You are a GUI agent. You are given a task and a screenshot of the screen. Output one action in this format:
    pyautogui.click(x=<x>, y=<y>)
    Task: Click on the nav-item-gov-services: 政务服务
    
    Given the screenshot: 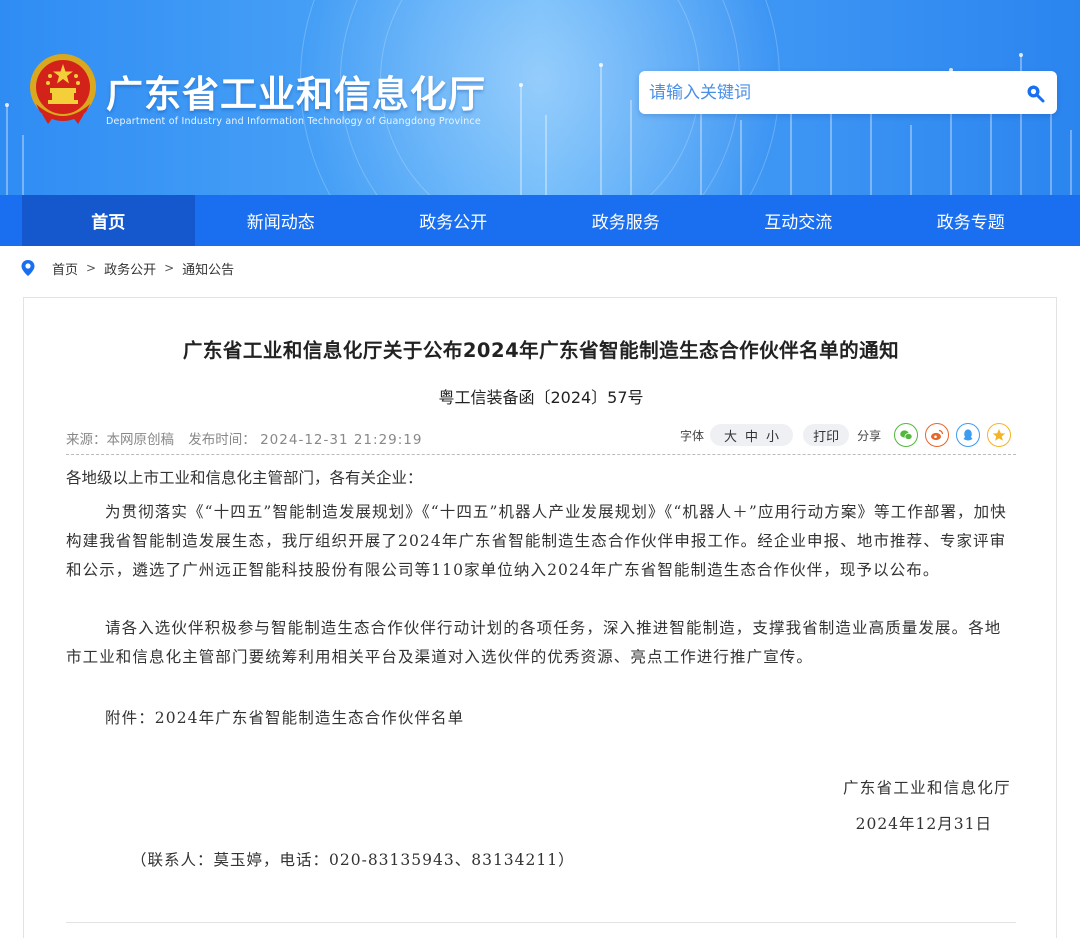 What is the action you would take?
    pyautogui.click(x=626, y=220)
    